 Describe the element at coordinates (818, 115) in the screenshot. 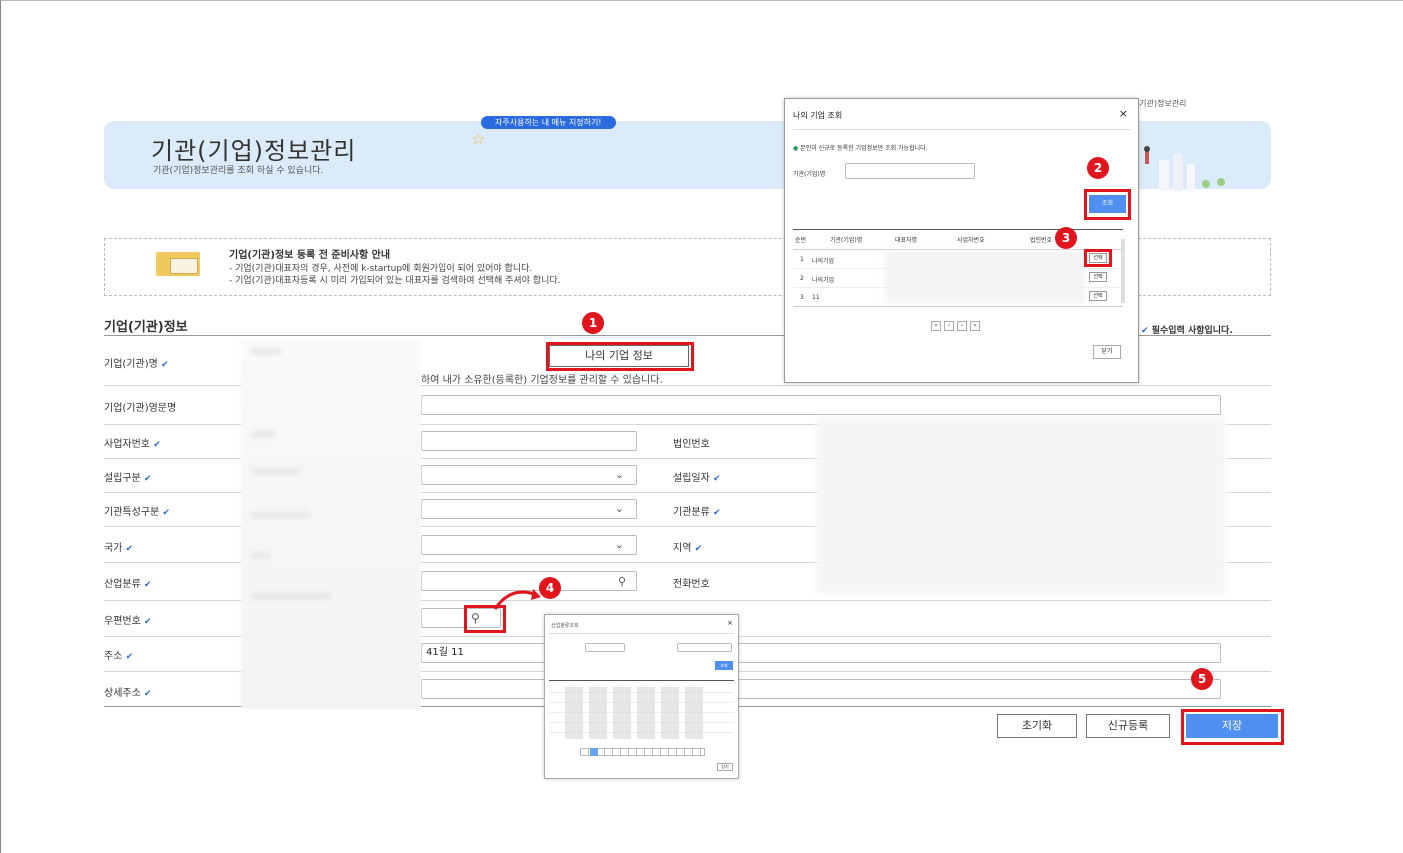

I see `modal-title: 나의 기업 조회` at that location.